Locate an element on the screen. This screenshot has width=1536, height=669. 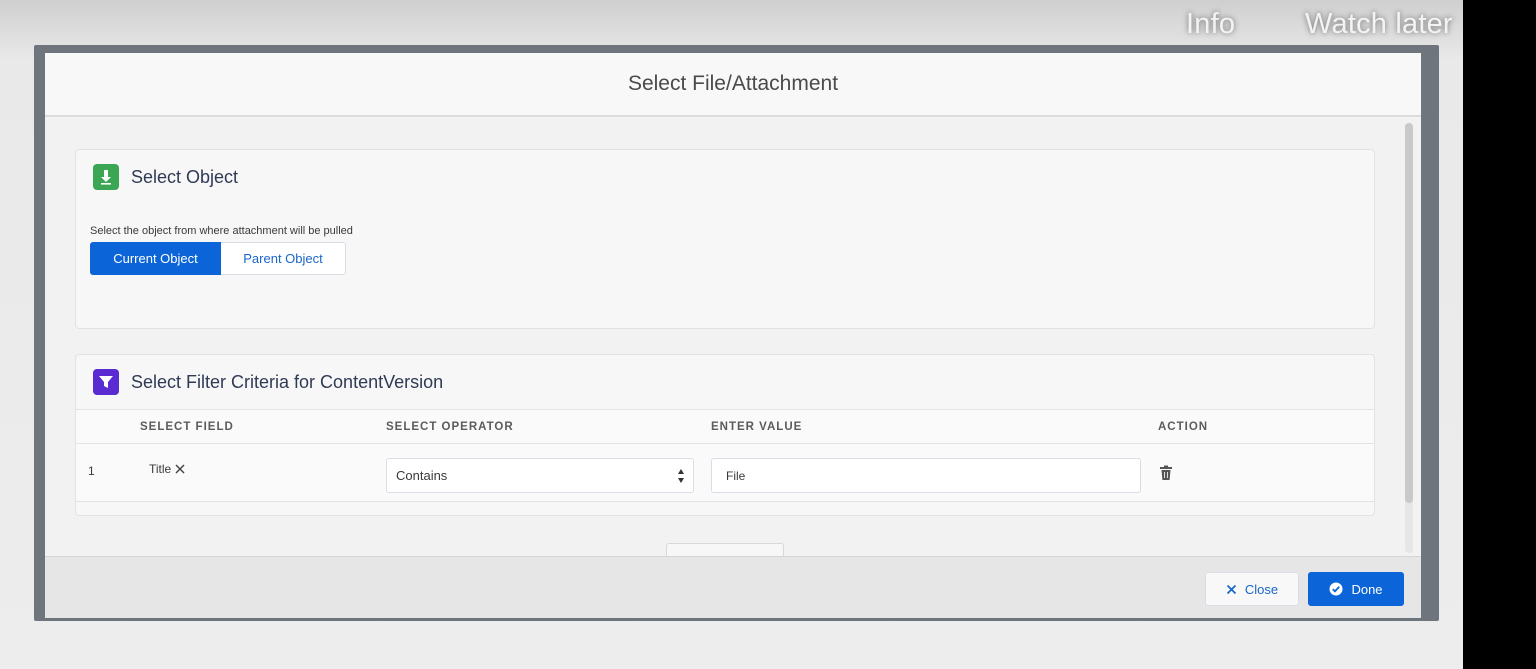
done-button: Done is located at coordinates (1356, 589).